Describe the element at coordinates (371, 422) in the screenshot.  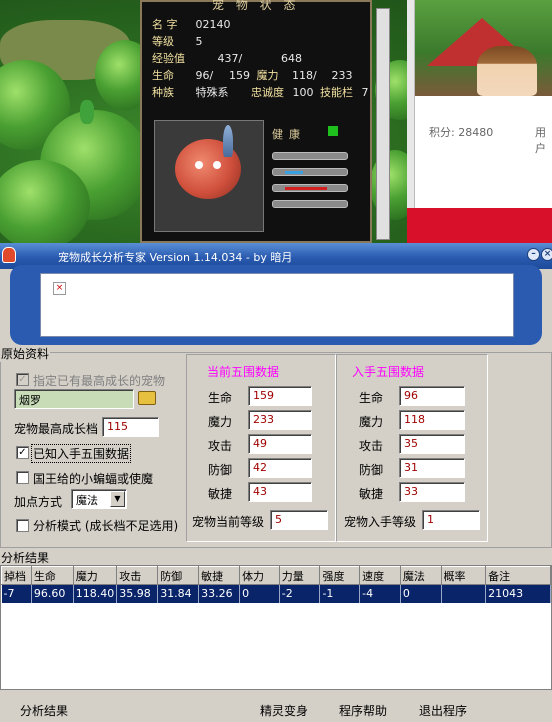
I see `initial-mp-label: 魔力` at that location.